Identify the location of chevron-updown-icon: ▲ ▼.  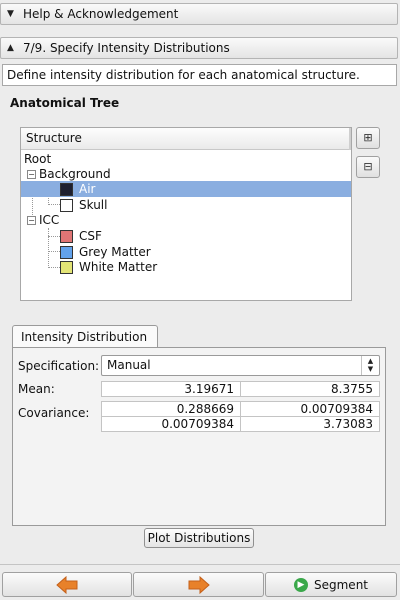
(370, 365).